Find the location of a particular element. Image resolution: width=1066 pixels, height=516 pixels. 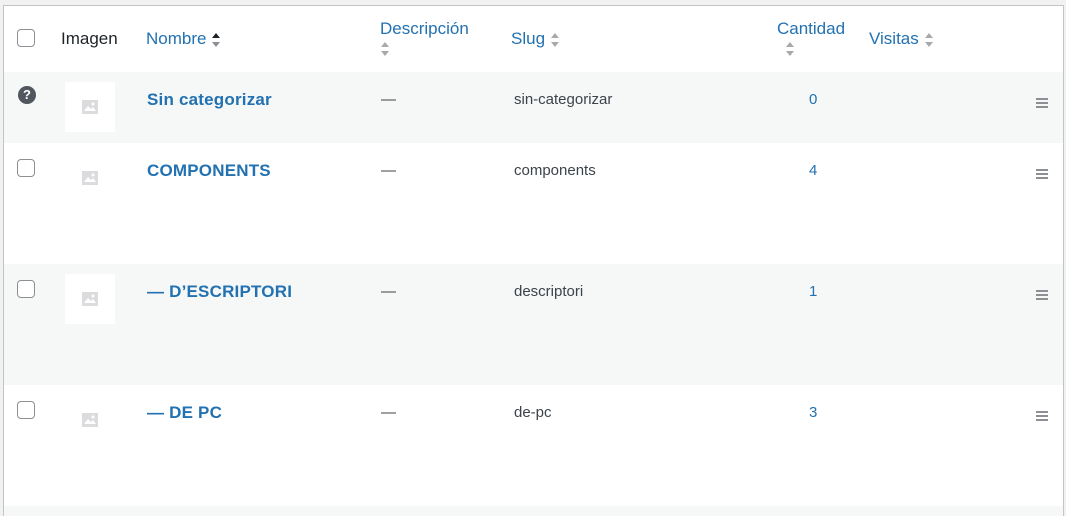

row-slug: components is located at coordinates (555, 170).